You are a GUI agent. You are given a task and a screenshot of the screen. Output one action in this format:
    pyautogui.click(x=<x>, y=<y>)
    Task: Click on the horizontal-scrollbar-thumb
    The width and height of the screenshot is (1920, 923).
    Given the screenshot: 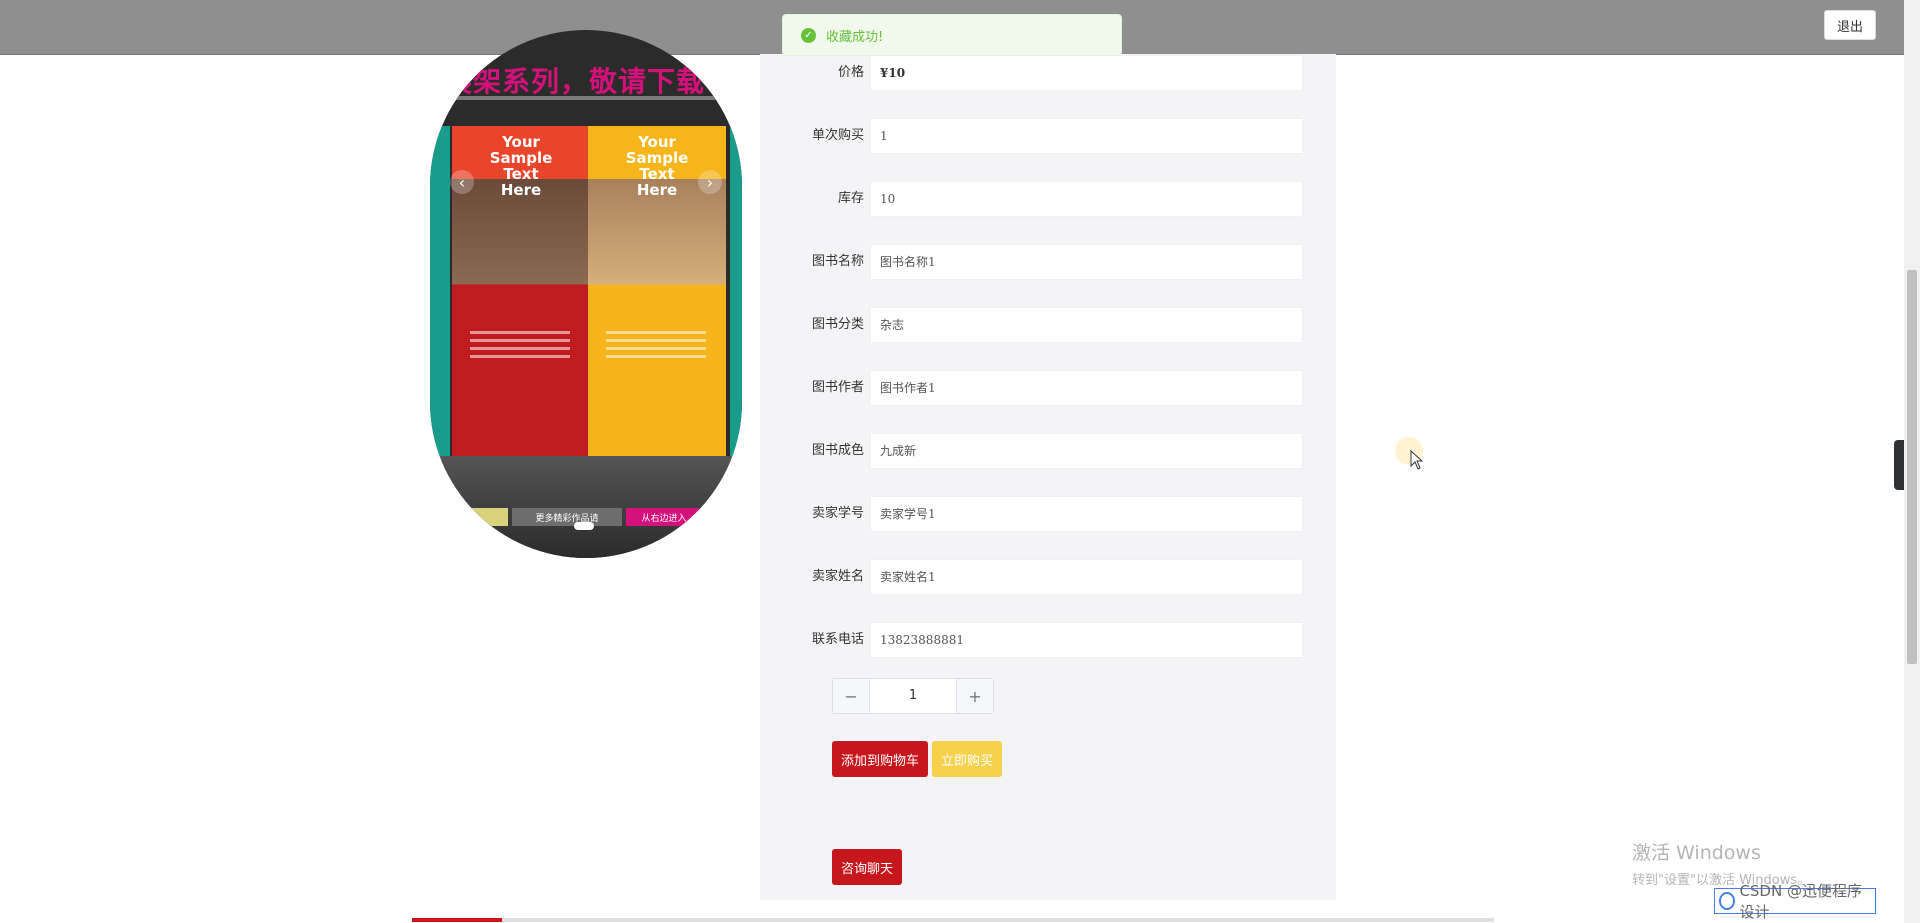 What is the action you would take?
    pyautogui.click(x=457, y=920)
    